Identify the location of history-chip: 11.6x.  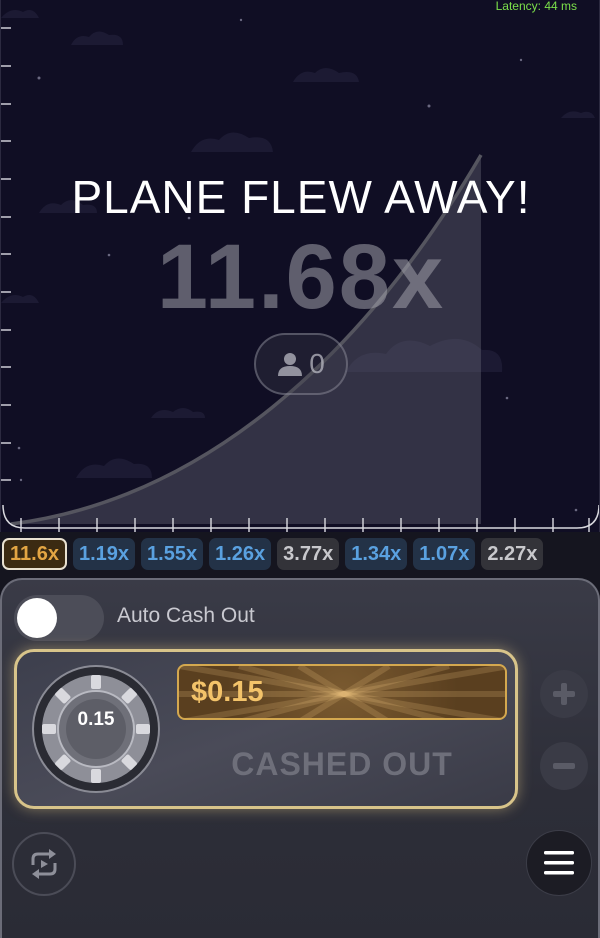
(34, 554).